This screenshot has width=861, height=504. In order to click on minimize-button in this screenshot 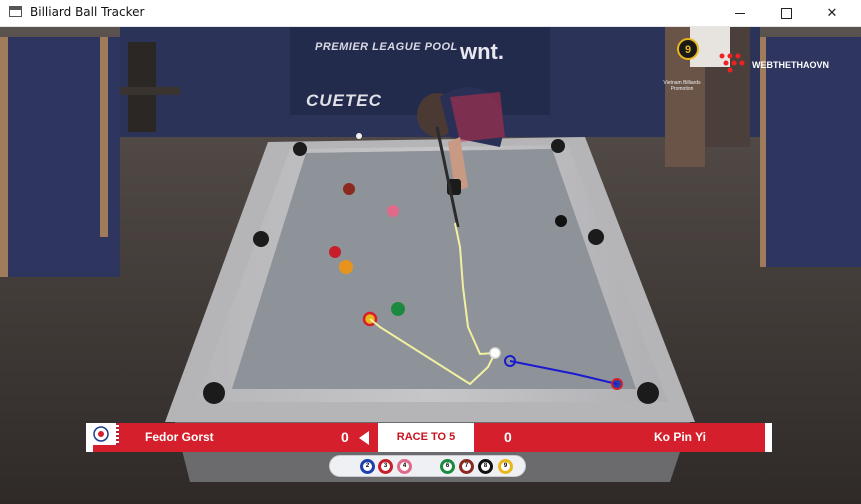, I will do `click(740, 13)`.